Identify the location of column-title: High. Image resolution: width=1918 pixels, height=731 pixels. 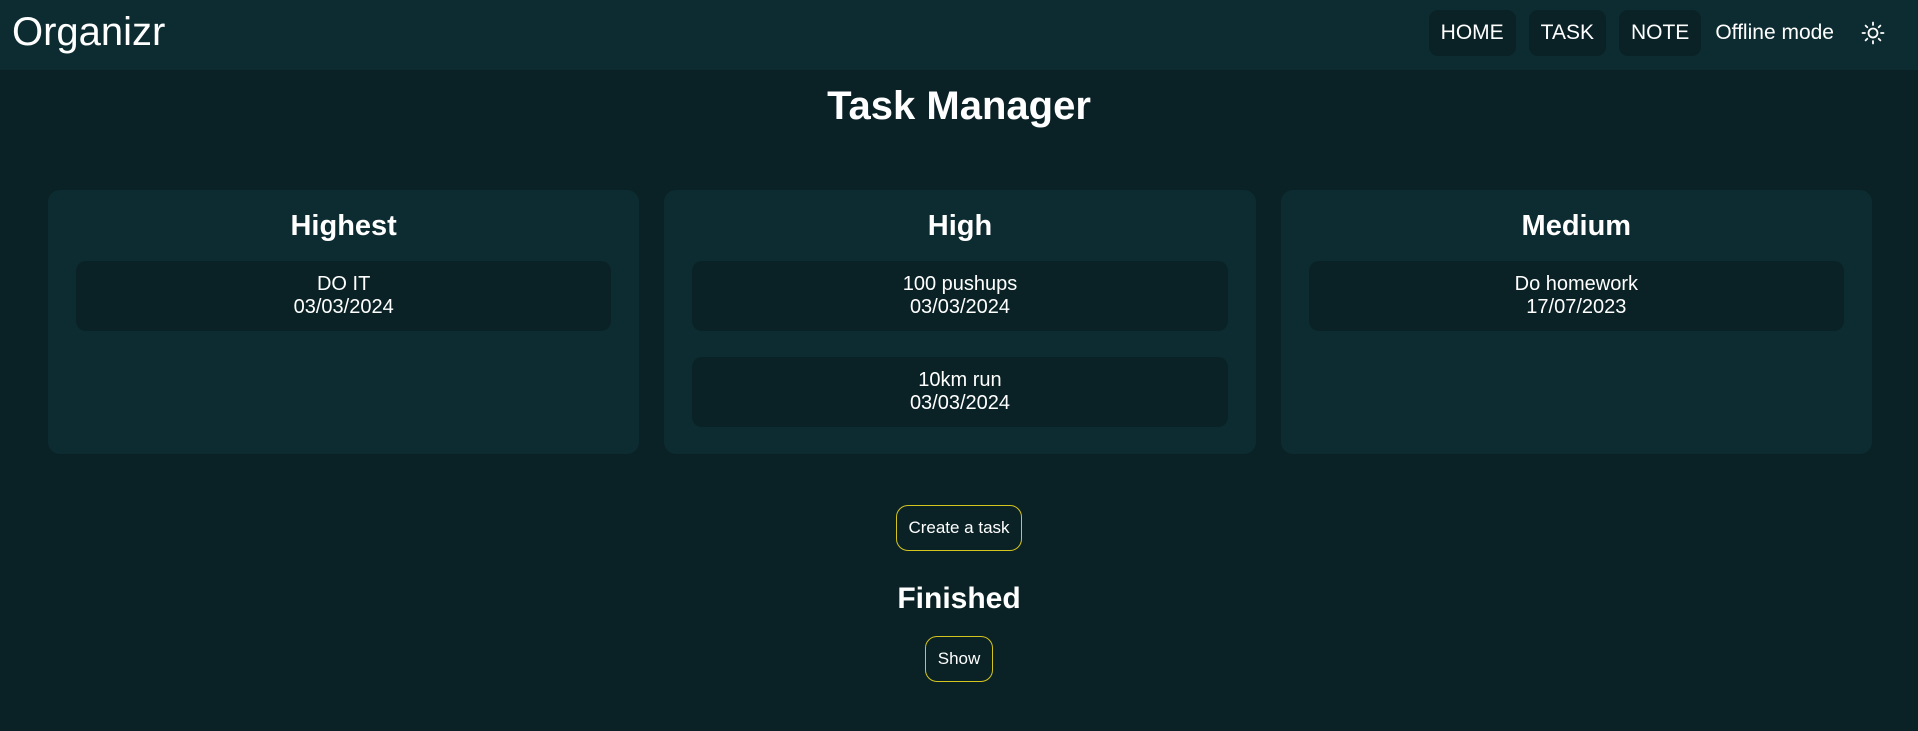
(960, 226).